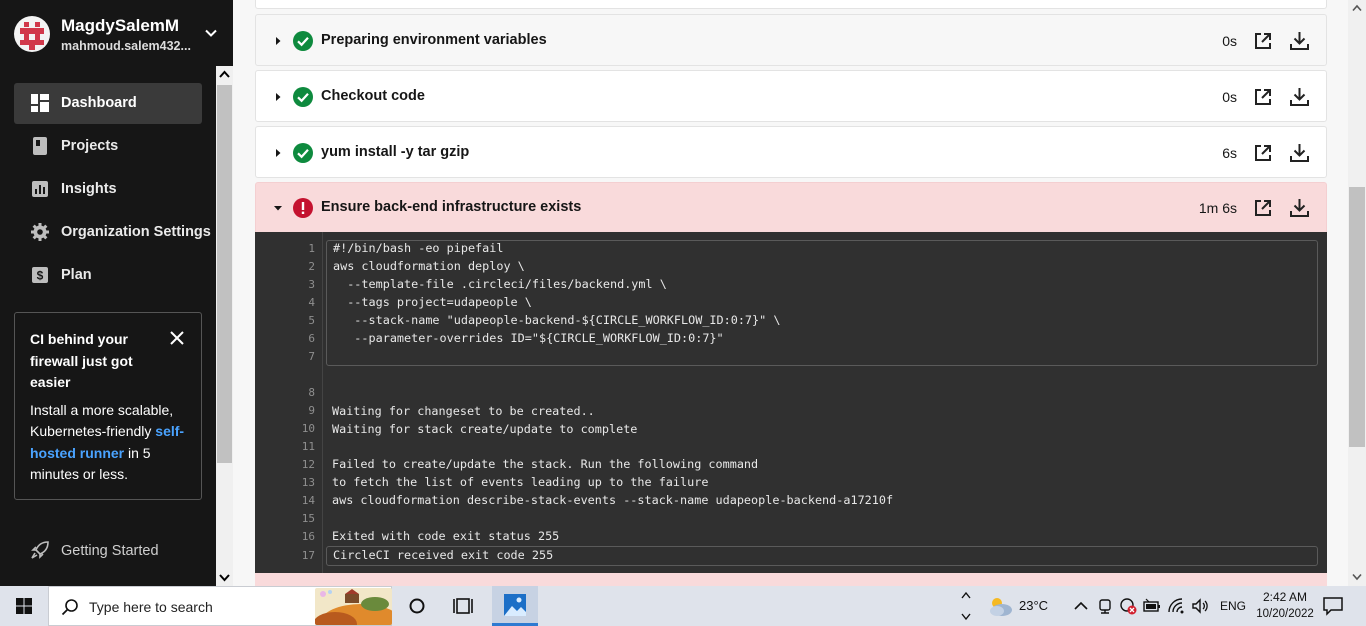 Image resolution: width=1366 pixels, height=626 pixels. Describe the element at coordinates (1176, 606) in the screenshot. I see `wifi-icon` at that location.